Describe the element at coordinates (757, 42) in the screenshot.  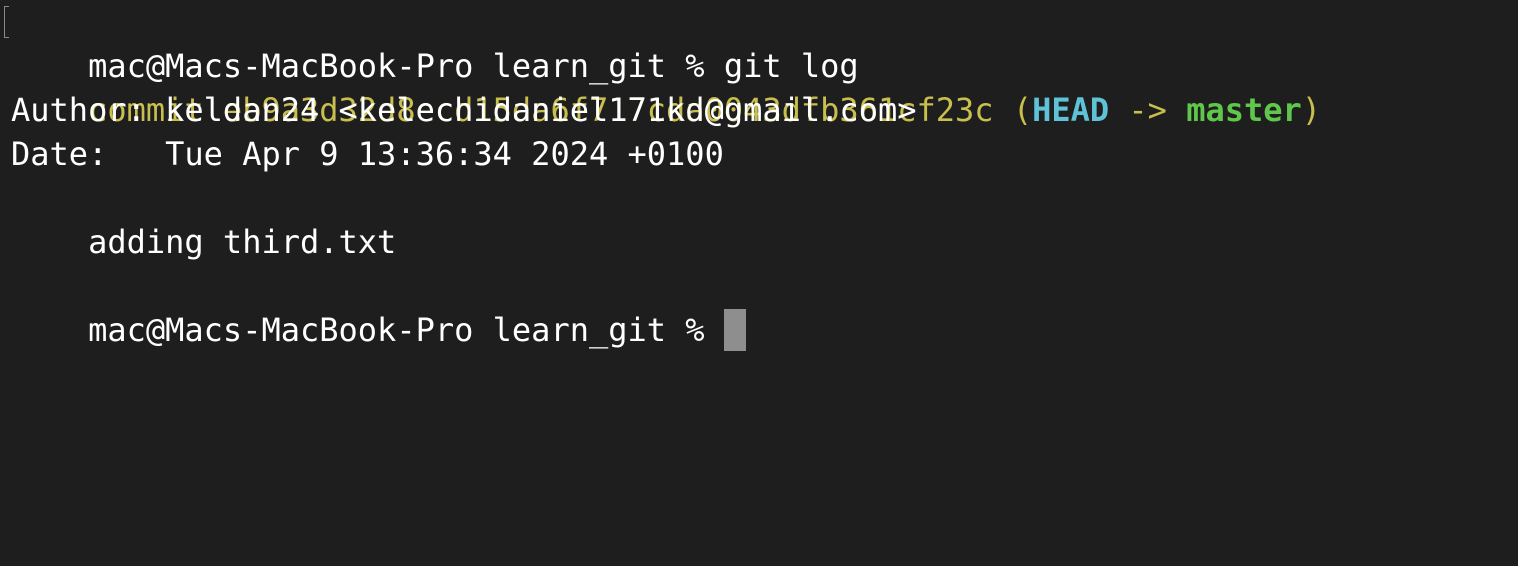
I see `command-line: mac@Macs-MacBook-Pro learn_git % git log` at that location.